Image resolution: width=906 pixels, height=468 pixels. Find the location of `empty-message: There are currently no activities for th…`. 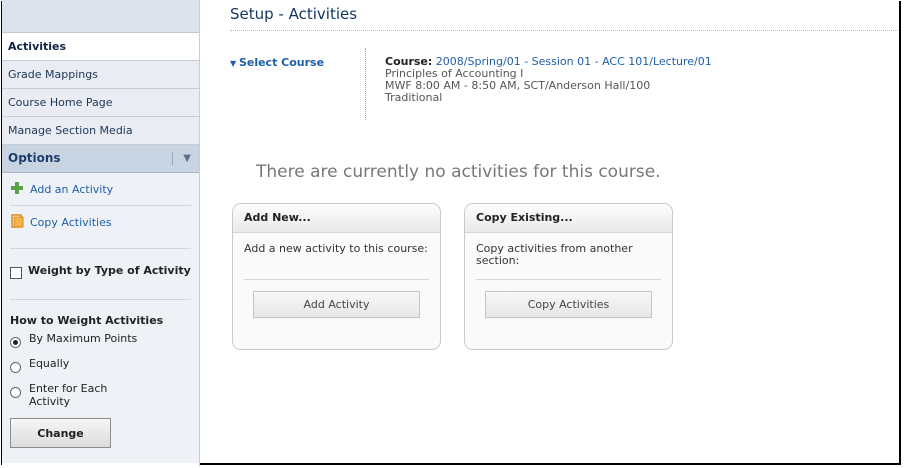

empty-message: There are currently no activities for th… is located at coordinates (458, 172).